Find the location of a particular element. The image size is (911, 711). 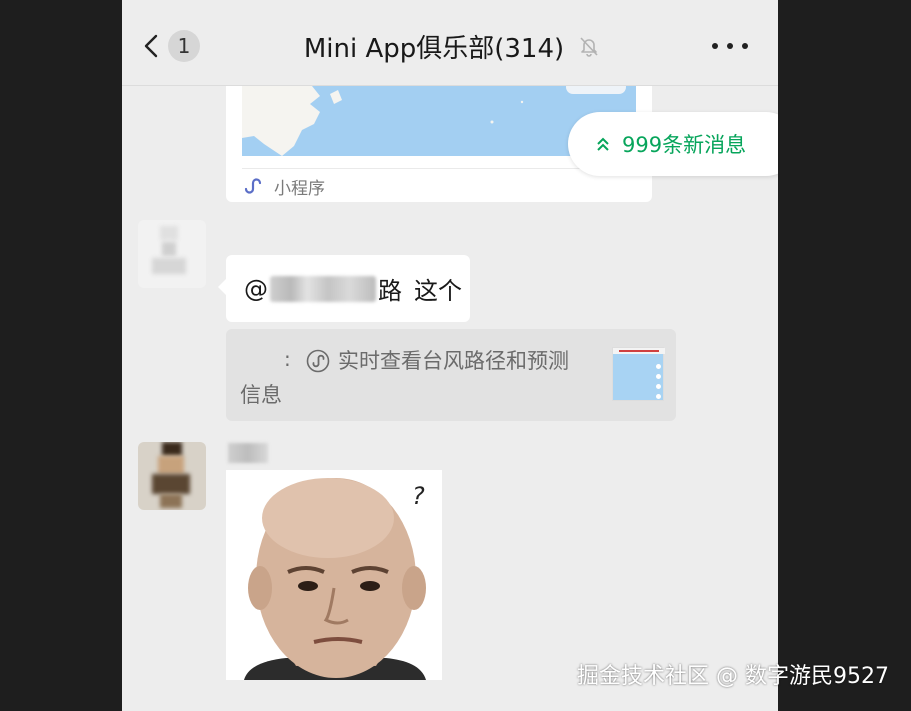

back-button: 1 is located at coordinates (176, 46).